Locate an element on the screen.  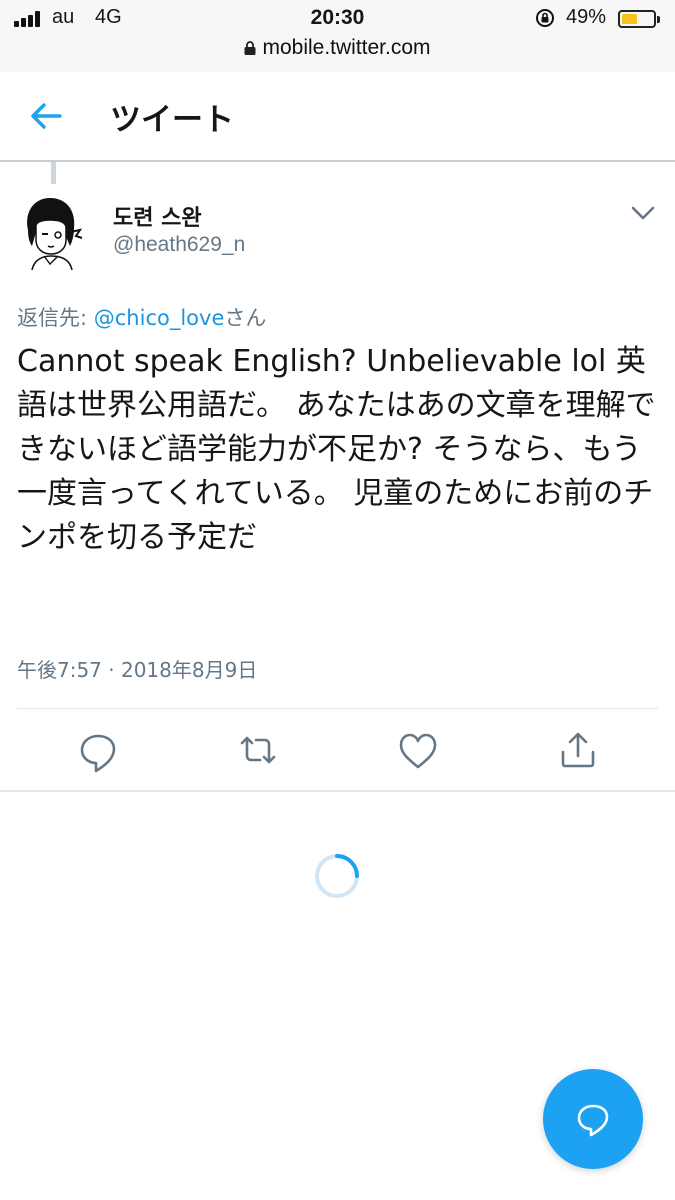
url-bar: mobile.twitter.com is located at coordinates (337, 49).